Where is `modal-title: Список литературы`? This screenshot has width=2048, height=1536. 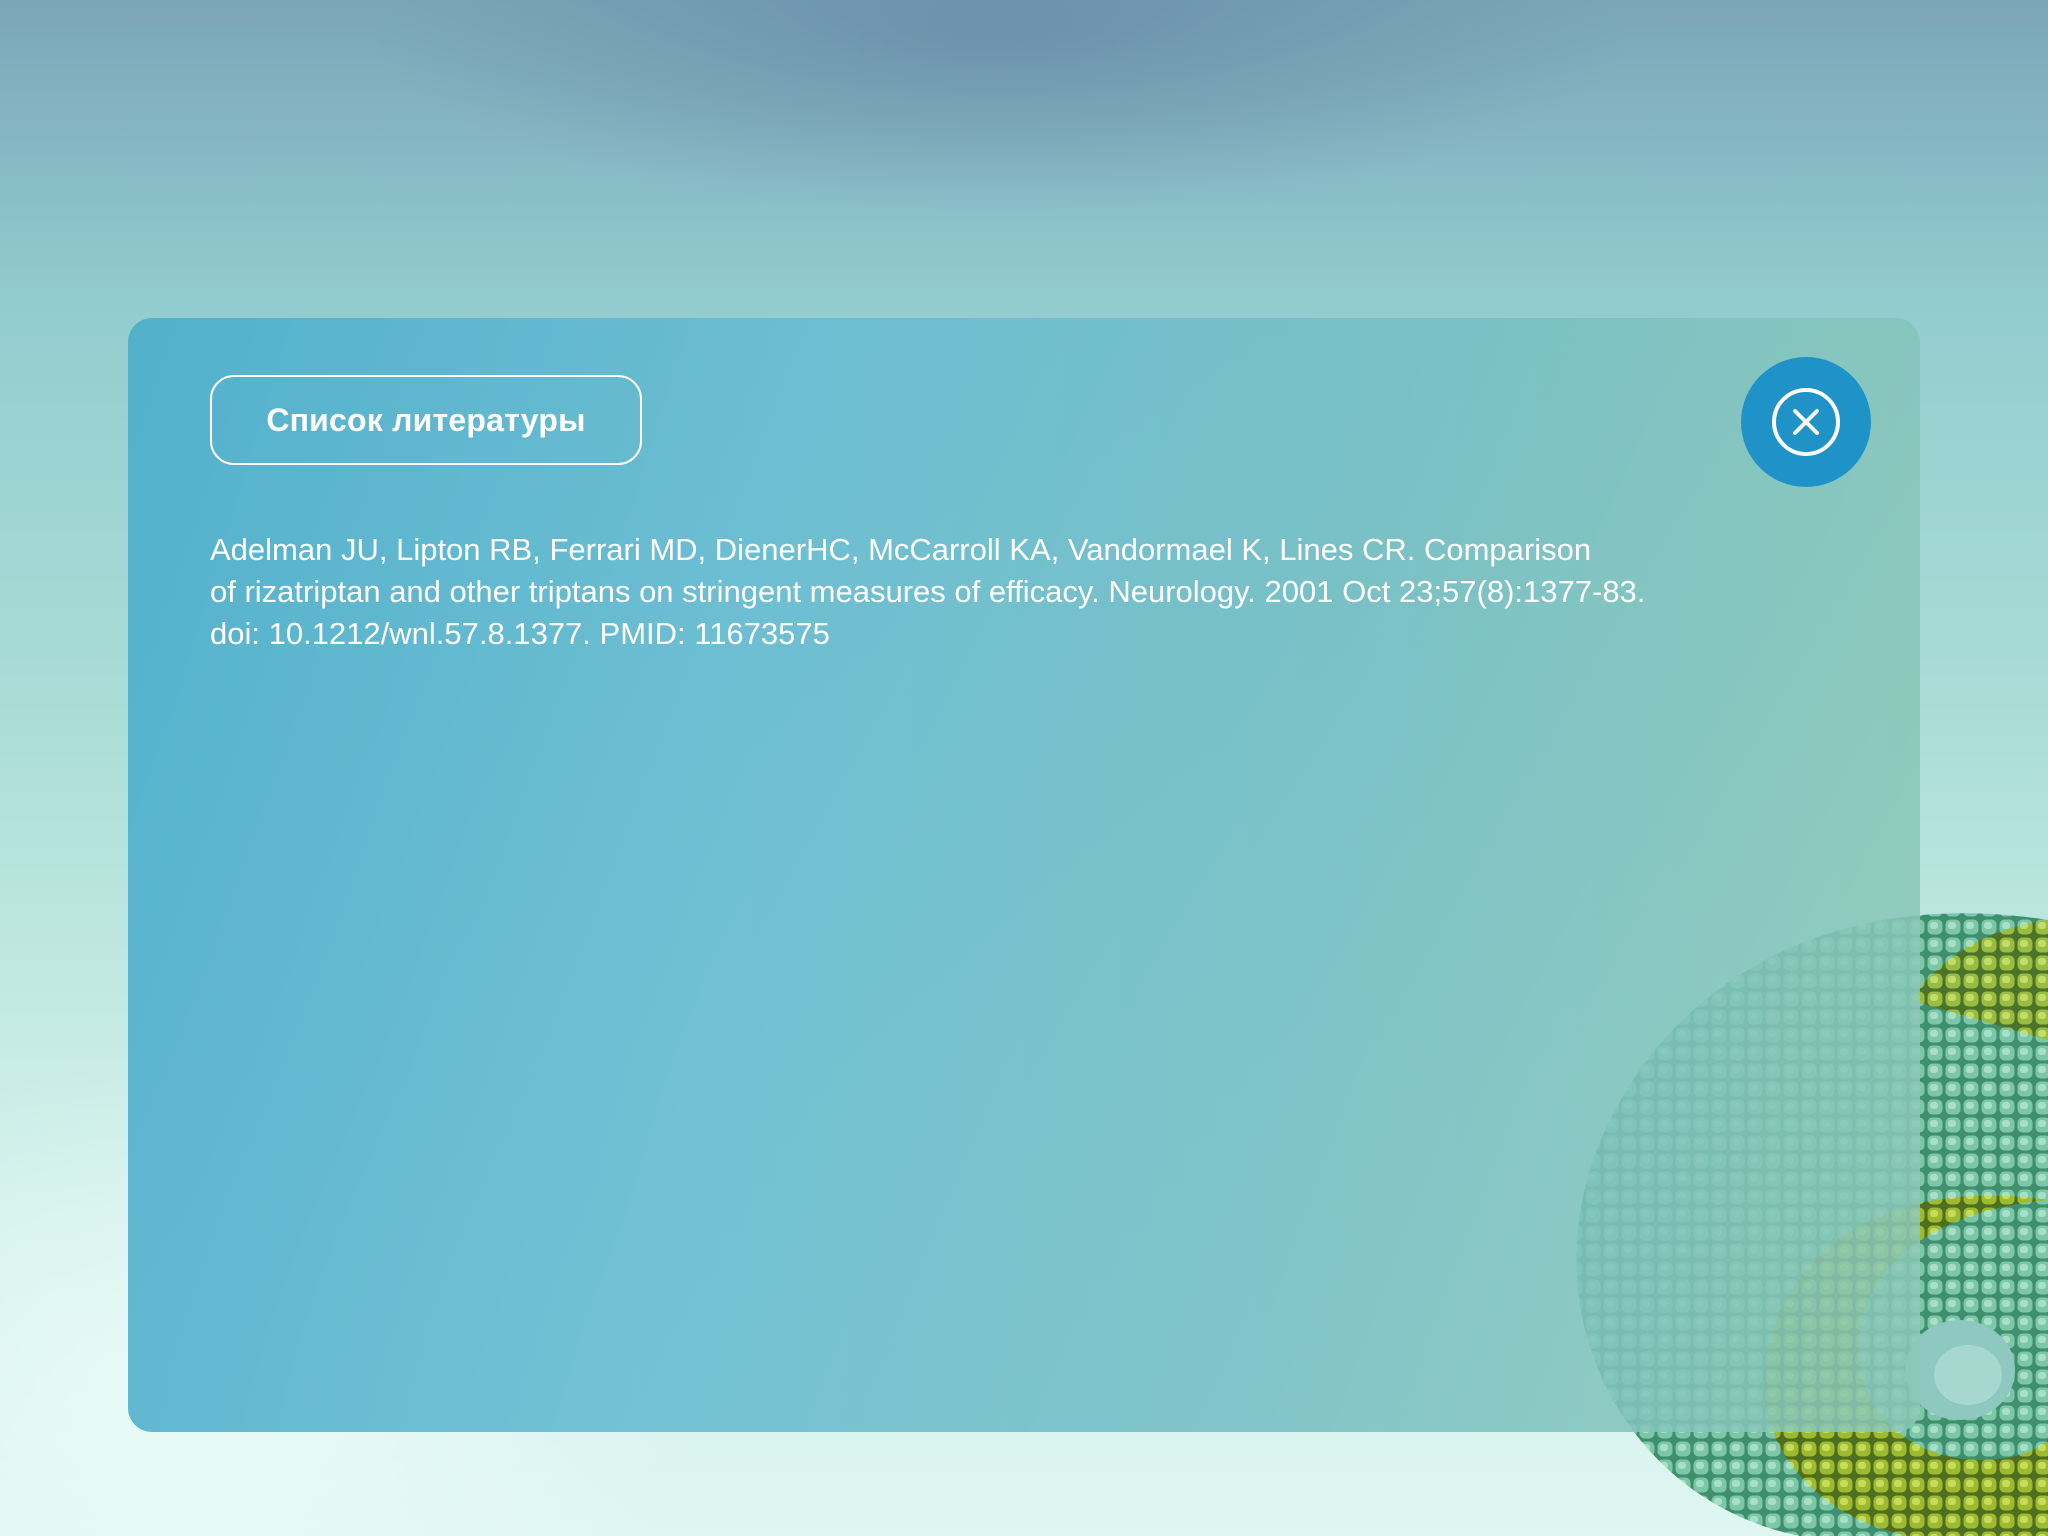
modal-title: Список литературы is located at coordinates (426, 419).